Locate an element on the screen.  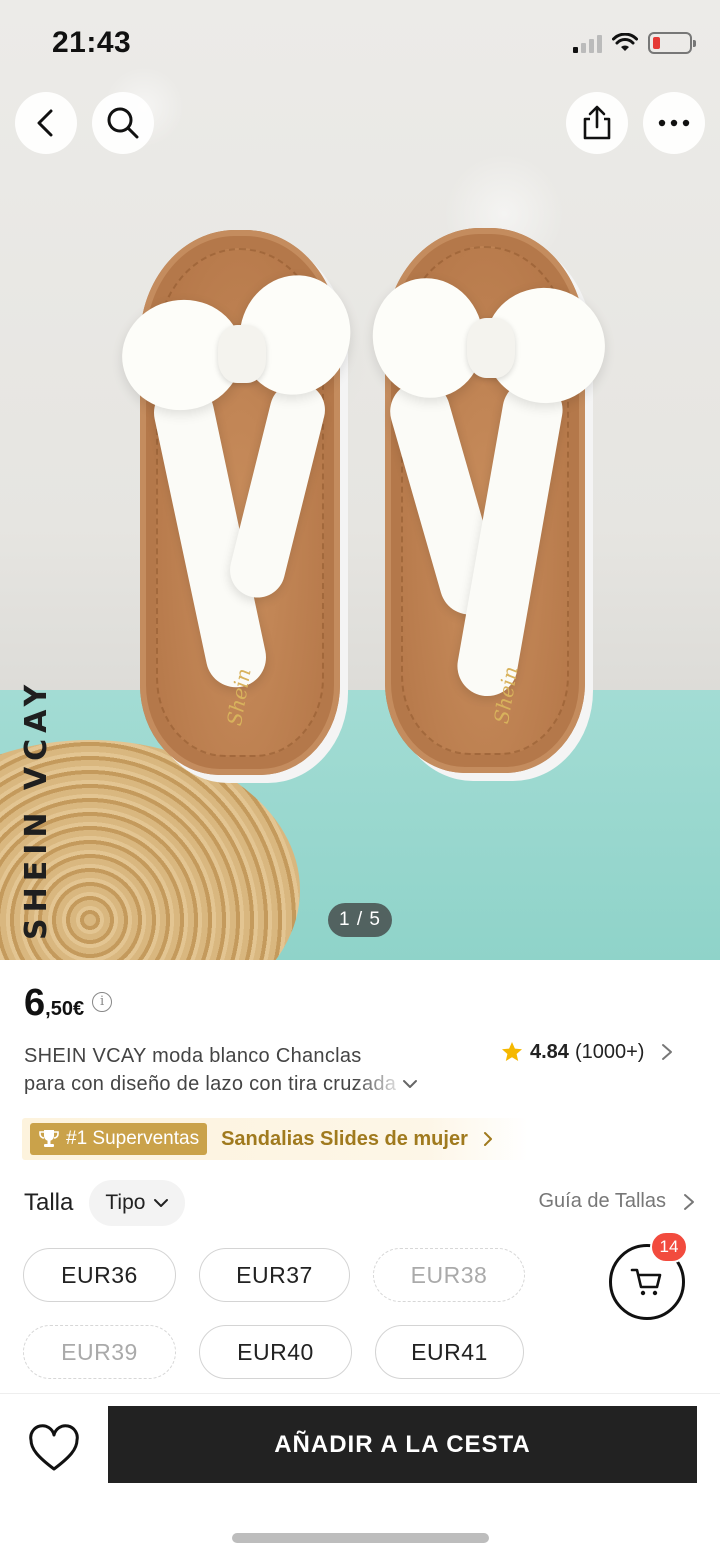
bestseller-banner: #1 Superventas Sandalias Slides de mujer is located at coordinates (275, 1139).